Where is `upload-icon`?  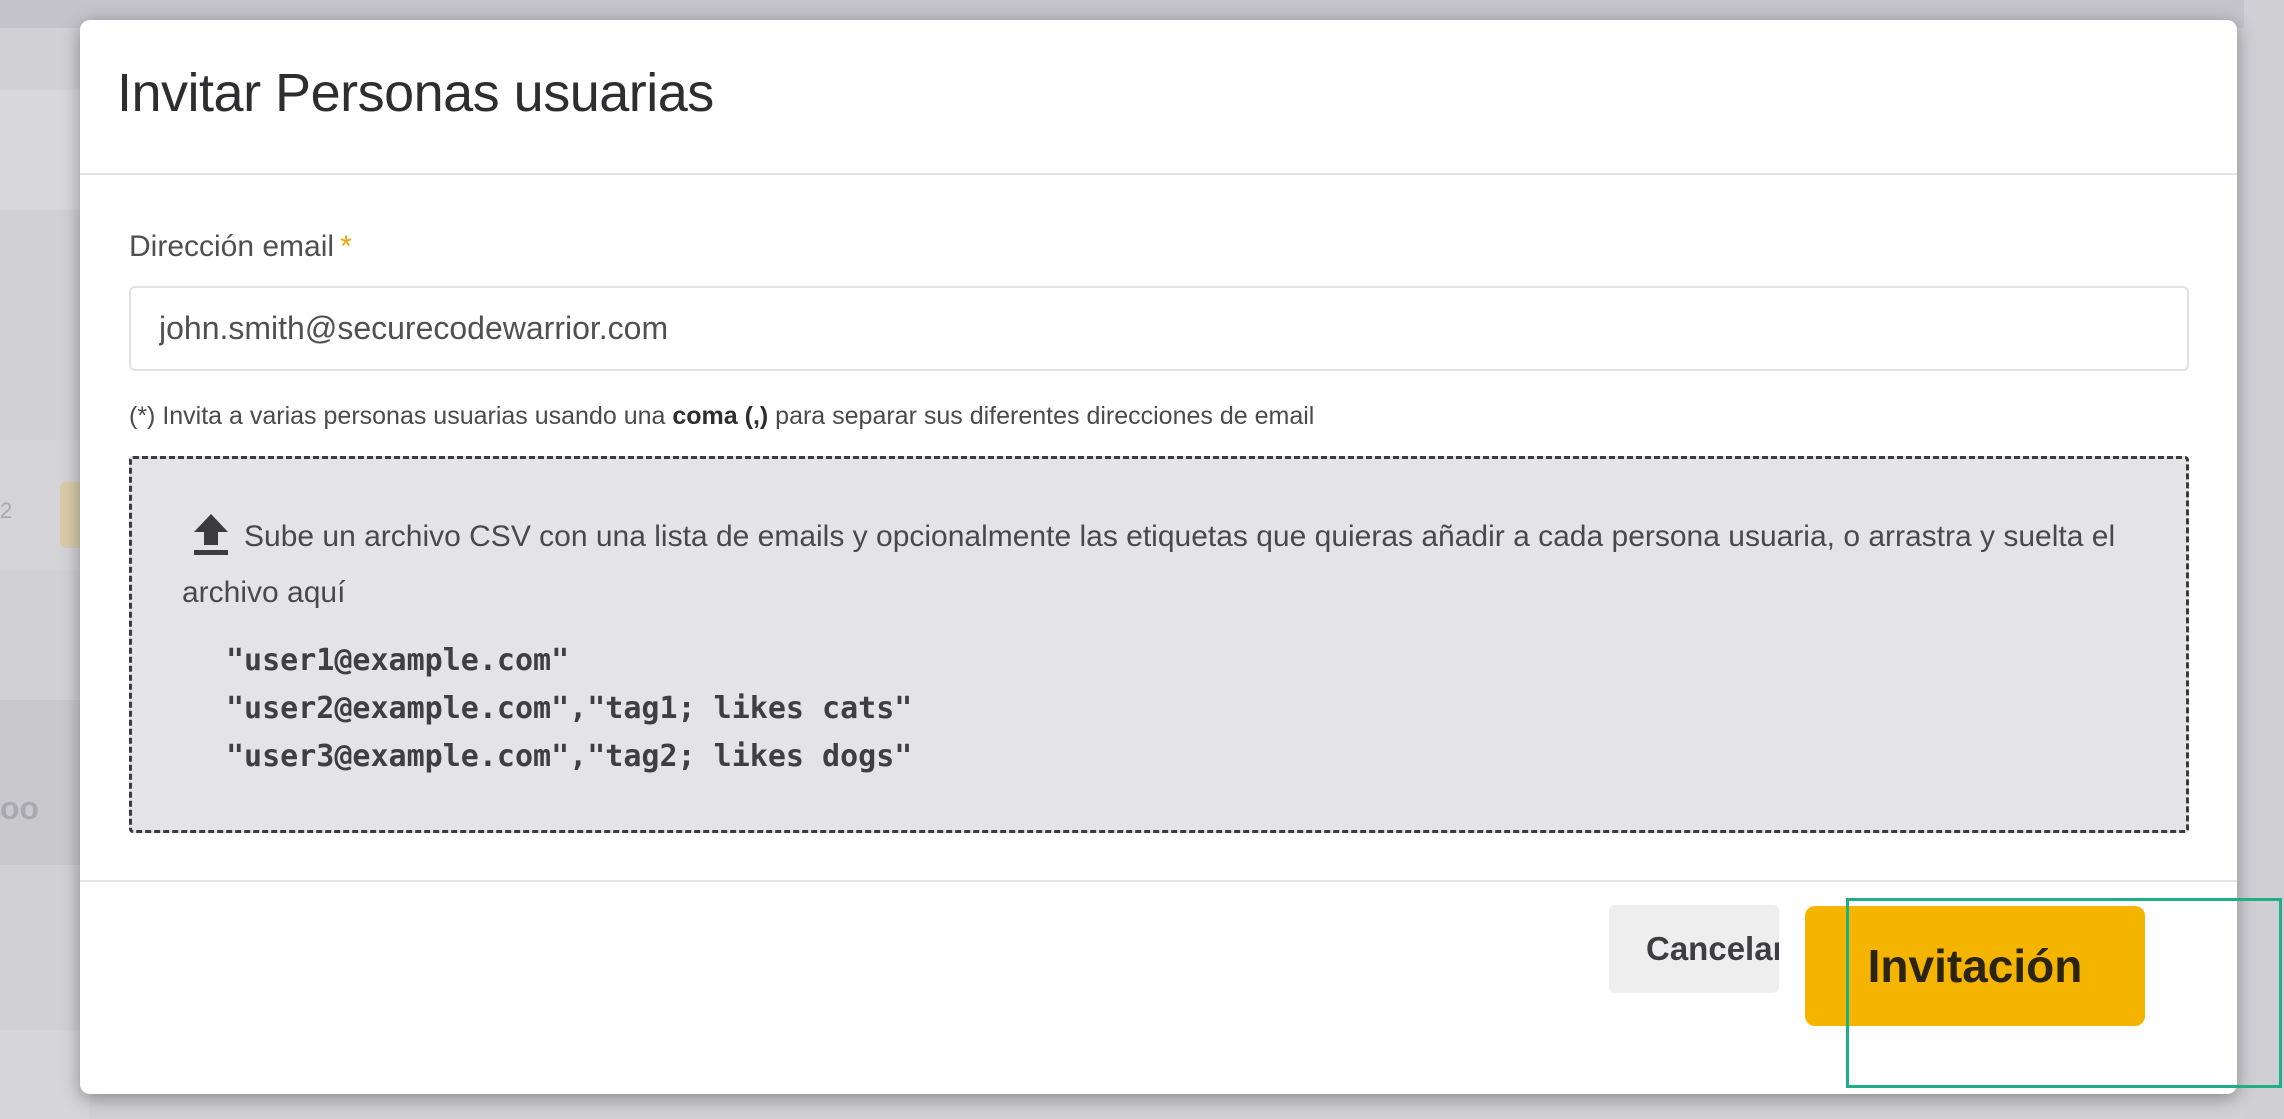
upload-icon is located at coordinates (211, 534).